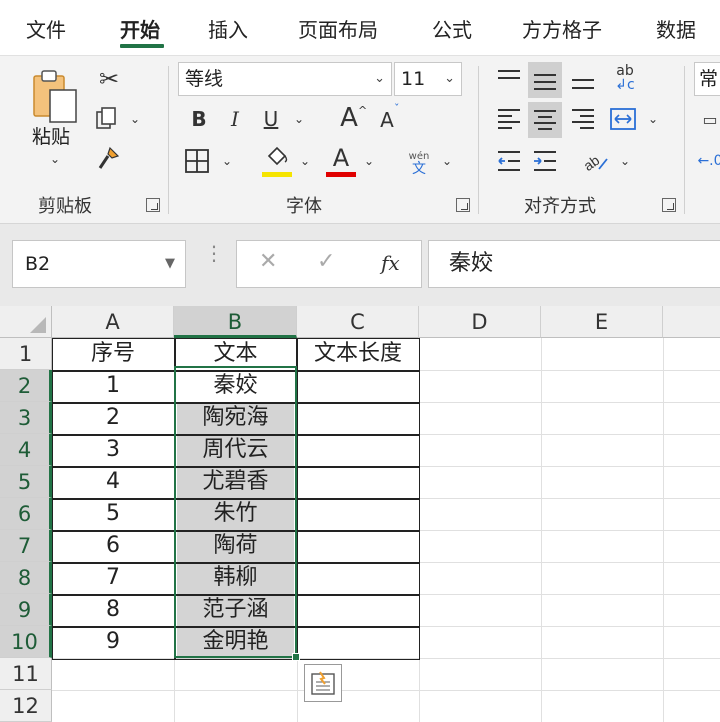  I want to click on italic-button: I, so click(235, 119).